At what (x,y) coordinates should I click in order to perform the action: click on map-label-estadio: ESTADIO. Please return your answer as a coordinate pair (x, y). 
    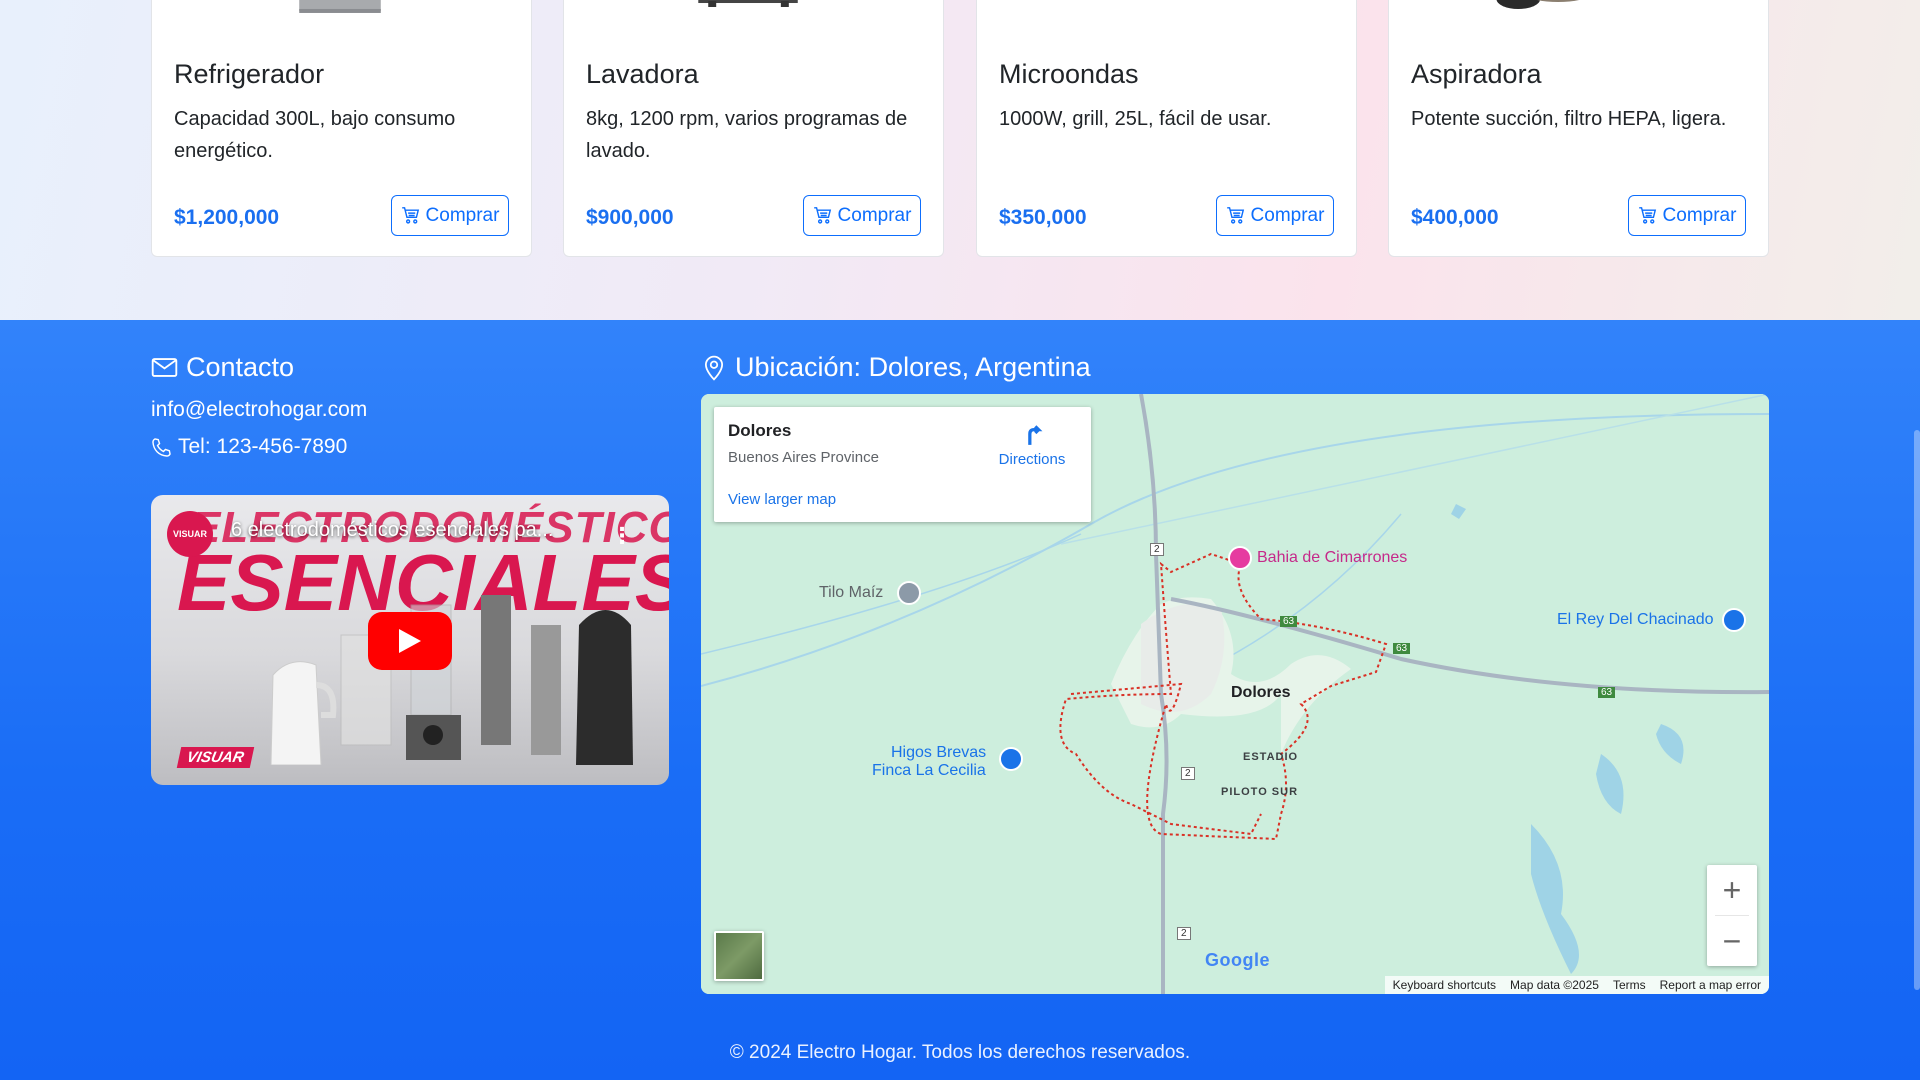
    Looking at the image, I should click on (1271, 757).